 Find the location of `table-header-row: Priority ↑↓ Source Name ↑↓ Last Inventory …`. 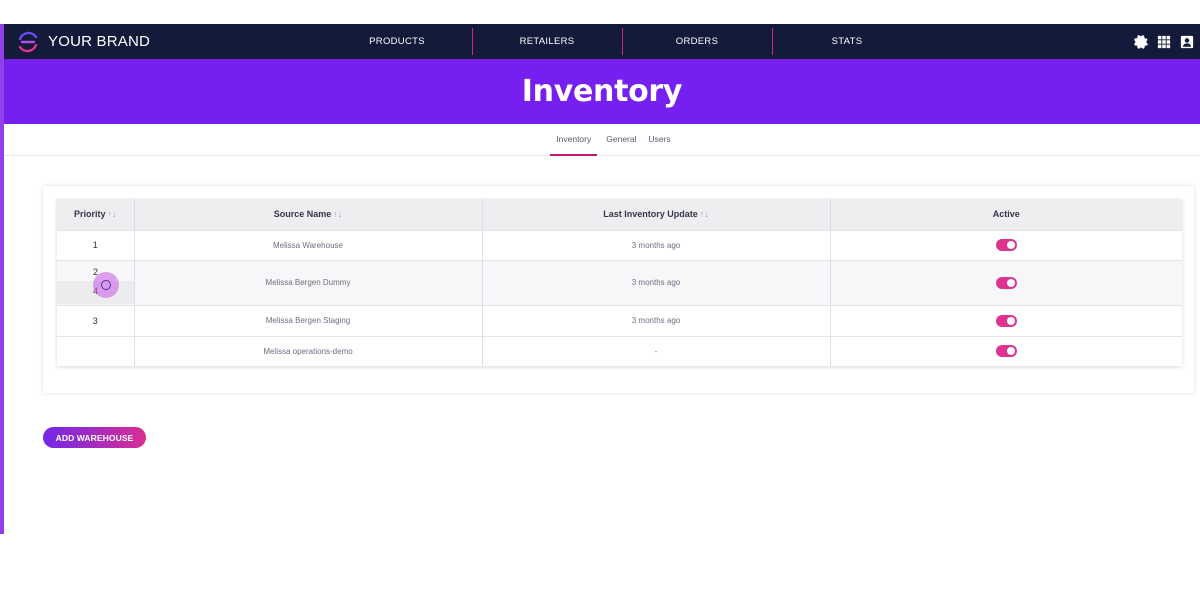

table-header-row: Priority ↑↓ Source Name ↑↓ Last Inventory … is located at coordinates (619, 214).